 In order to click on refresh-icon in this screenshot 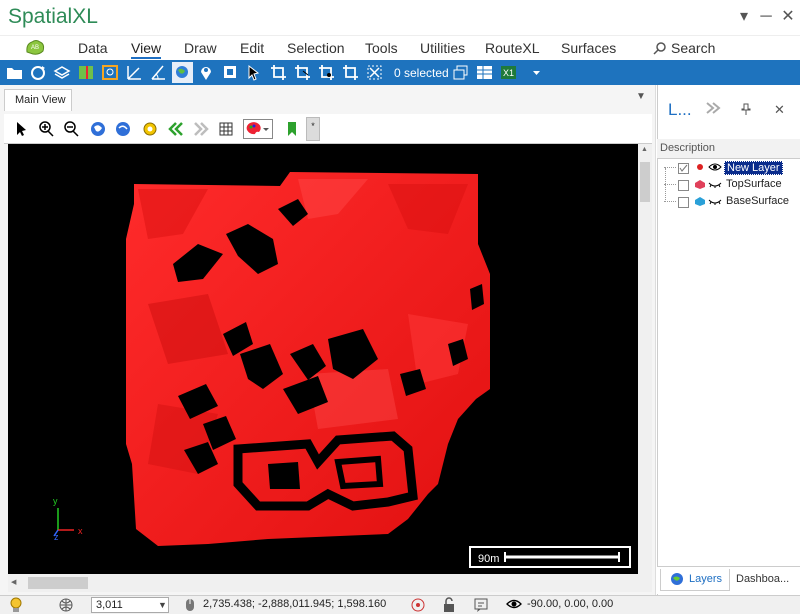, I will do `click(38, 72)`.